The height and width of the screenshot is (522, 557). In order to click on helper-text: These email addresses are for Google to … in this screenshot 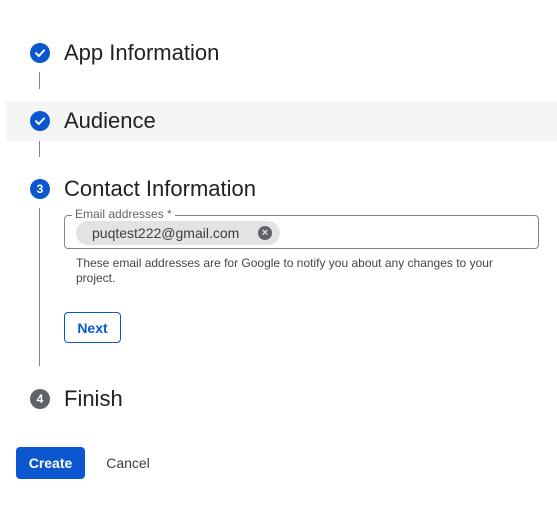, I will do `click(284, 270)`.